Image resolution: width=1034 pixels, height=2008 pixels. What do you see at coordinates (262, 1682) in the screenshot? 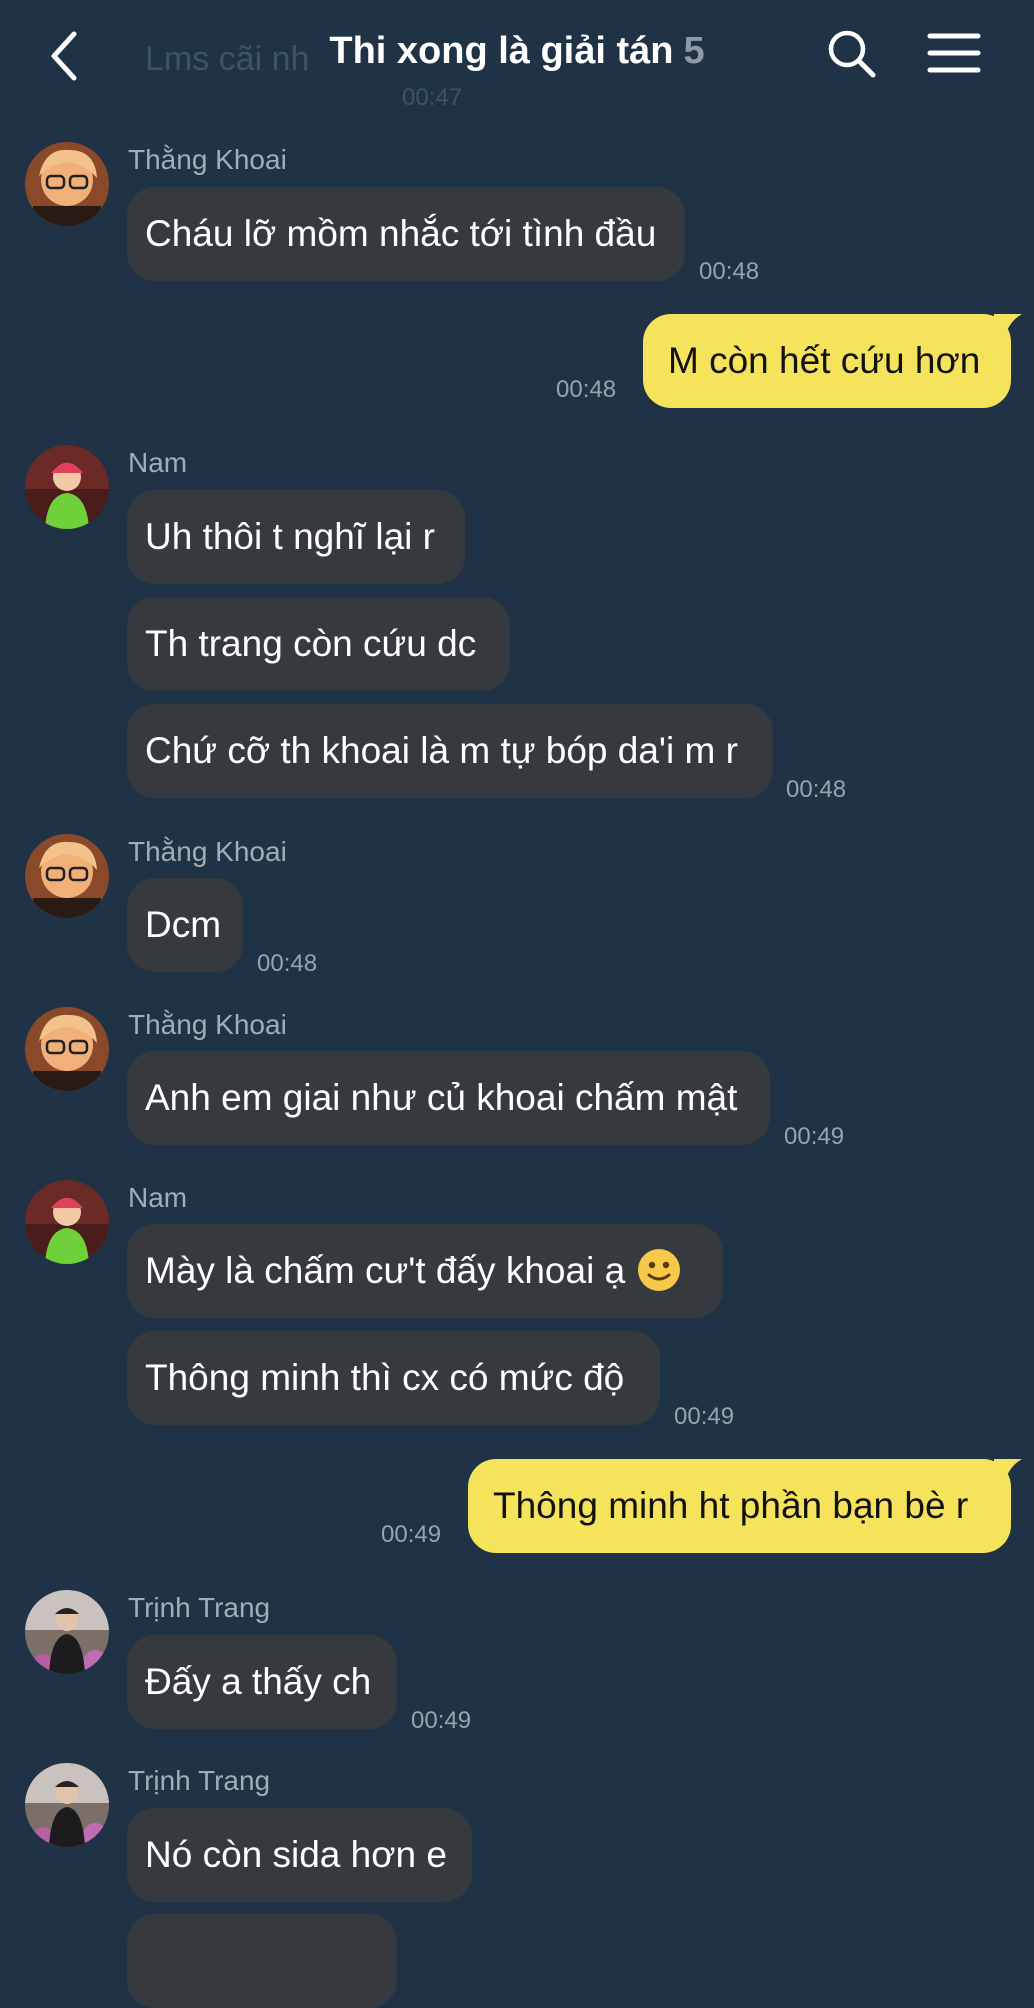
I see `message-bubble: Đấy a thấy ch` at bounding box center [262, 1682].